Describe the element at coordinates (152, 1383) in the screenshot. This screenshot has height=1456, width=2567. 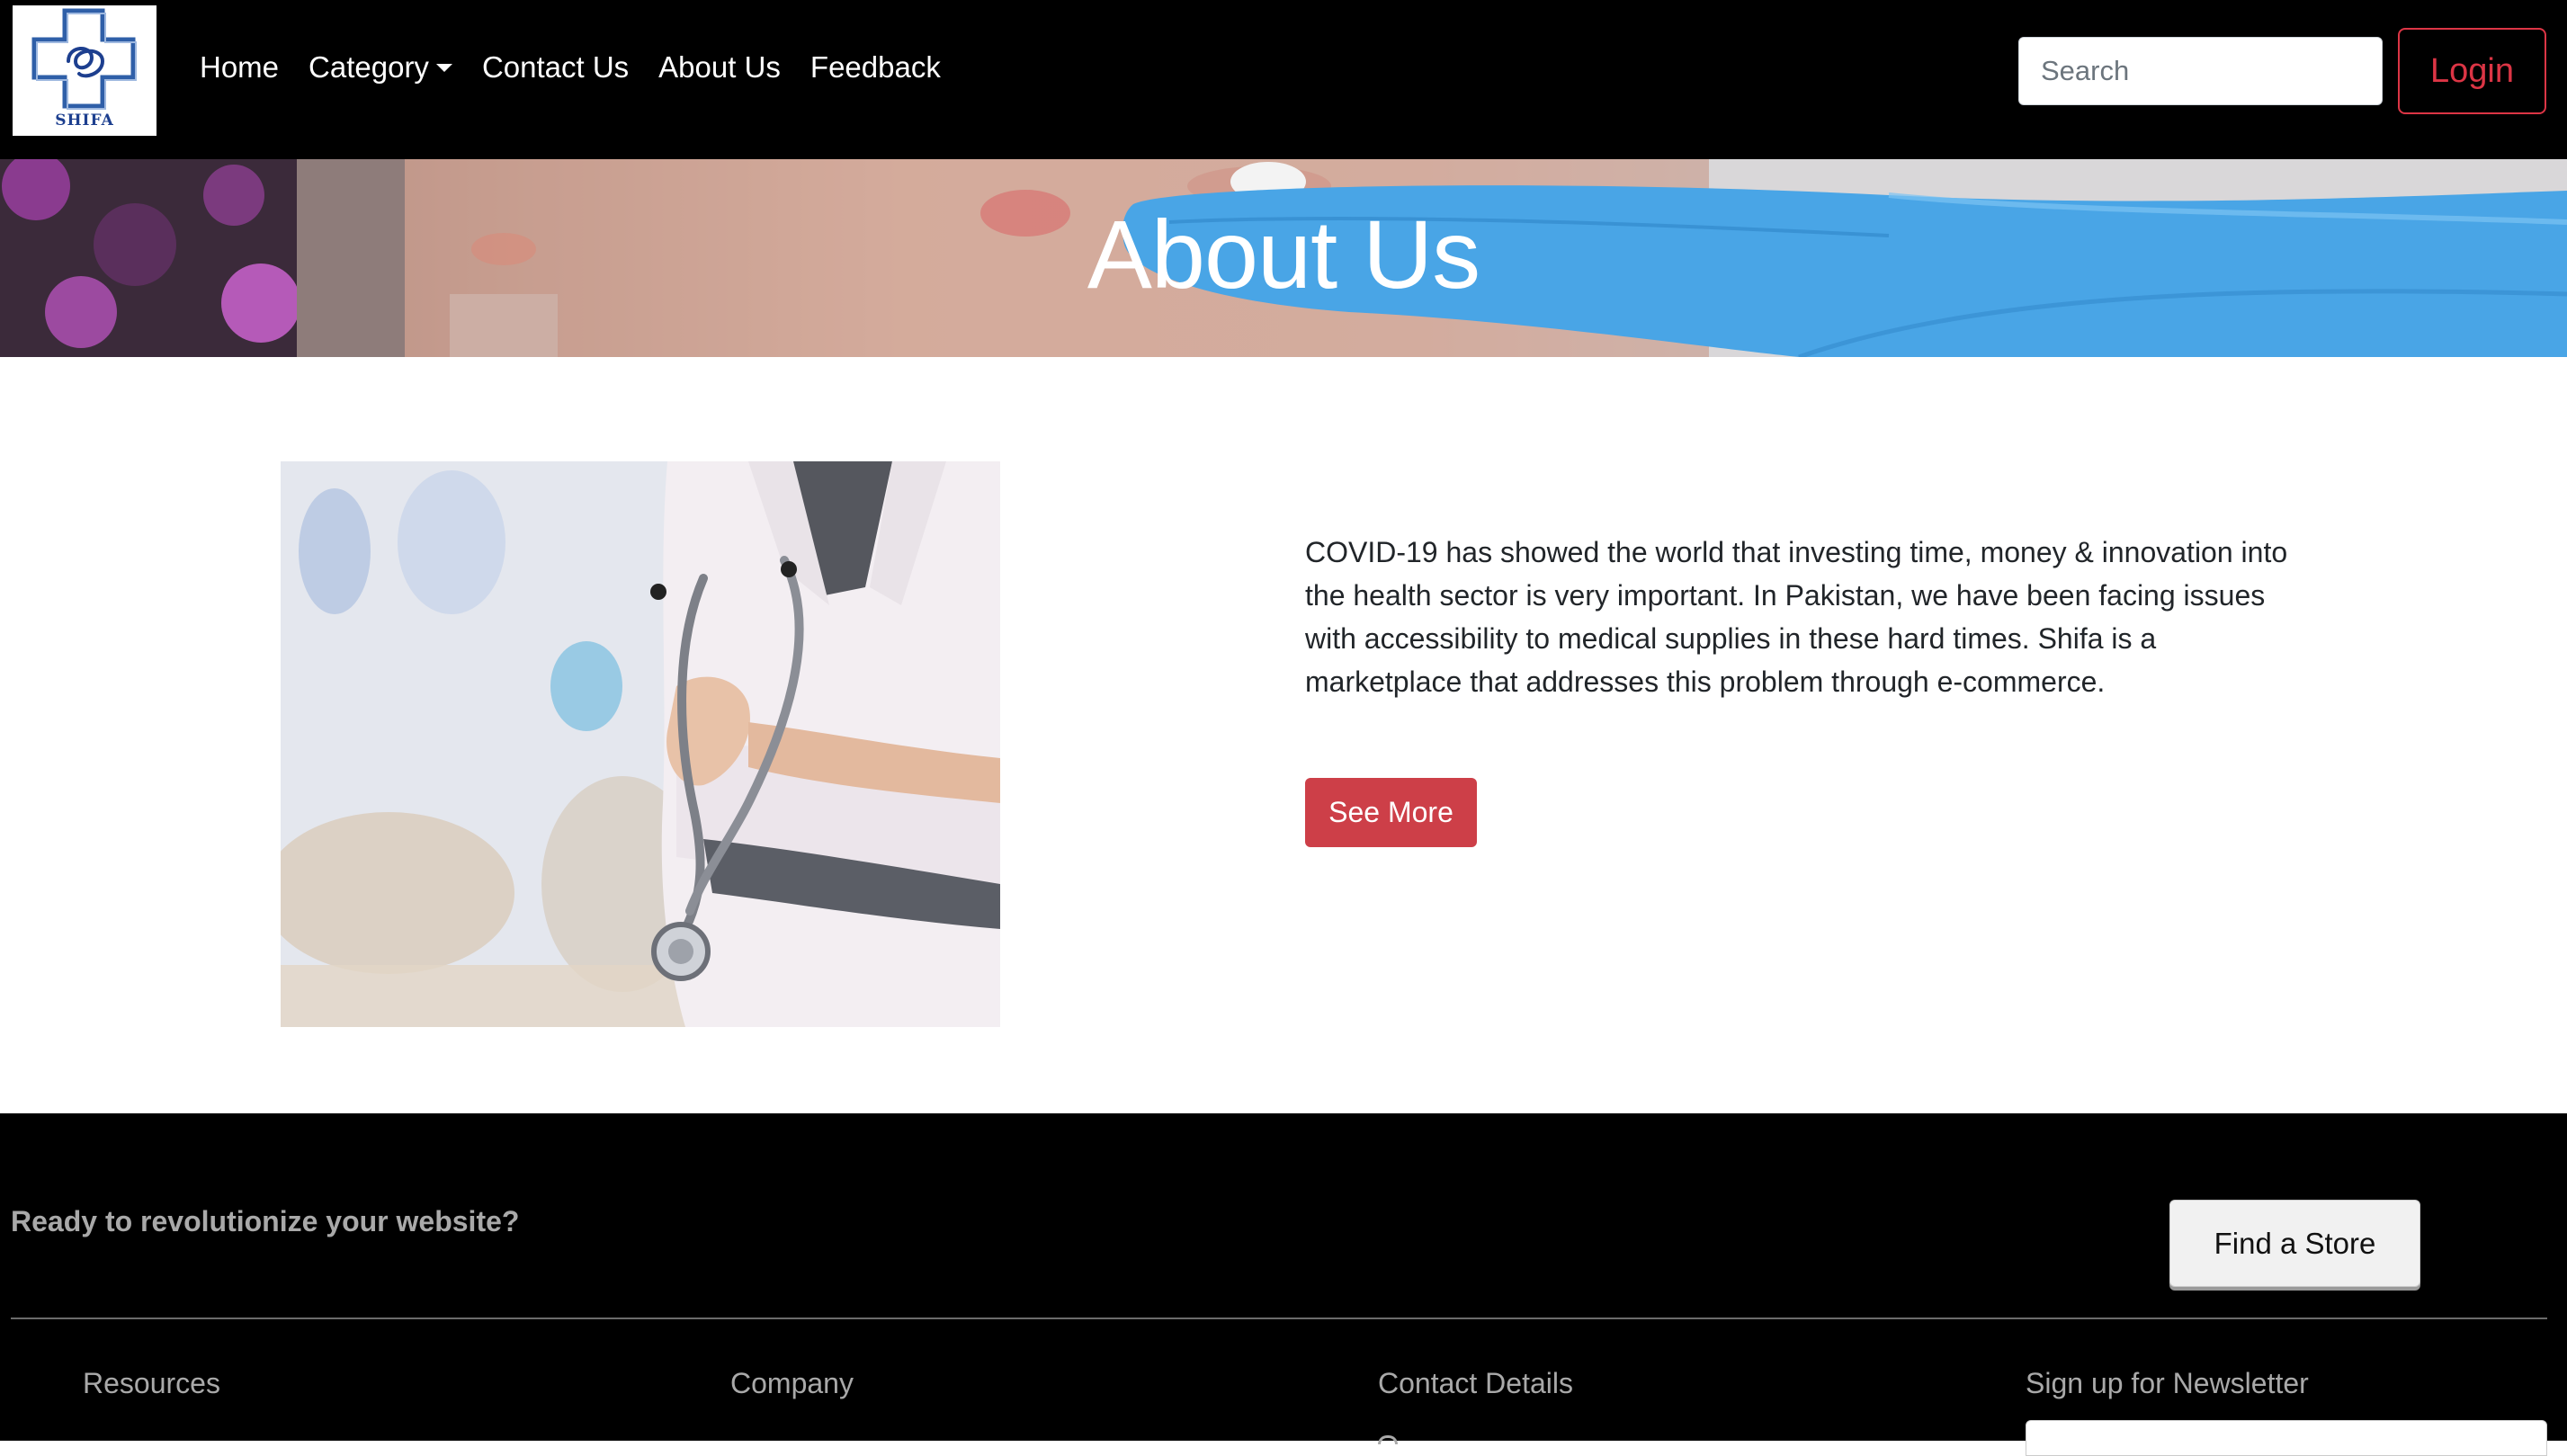
I see `footer-heading-resources: Resources` at that location.